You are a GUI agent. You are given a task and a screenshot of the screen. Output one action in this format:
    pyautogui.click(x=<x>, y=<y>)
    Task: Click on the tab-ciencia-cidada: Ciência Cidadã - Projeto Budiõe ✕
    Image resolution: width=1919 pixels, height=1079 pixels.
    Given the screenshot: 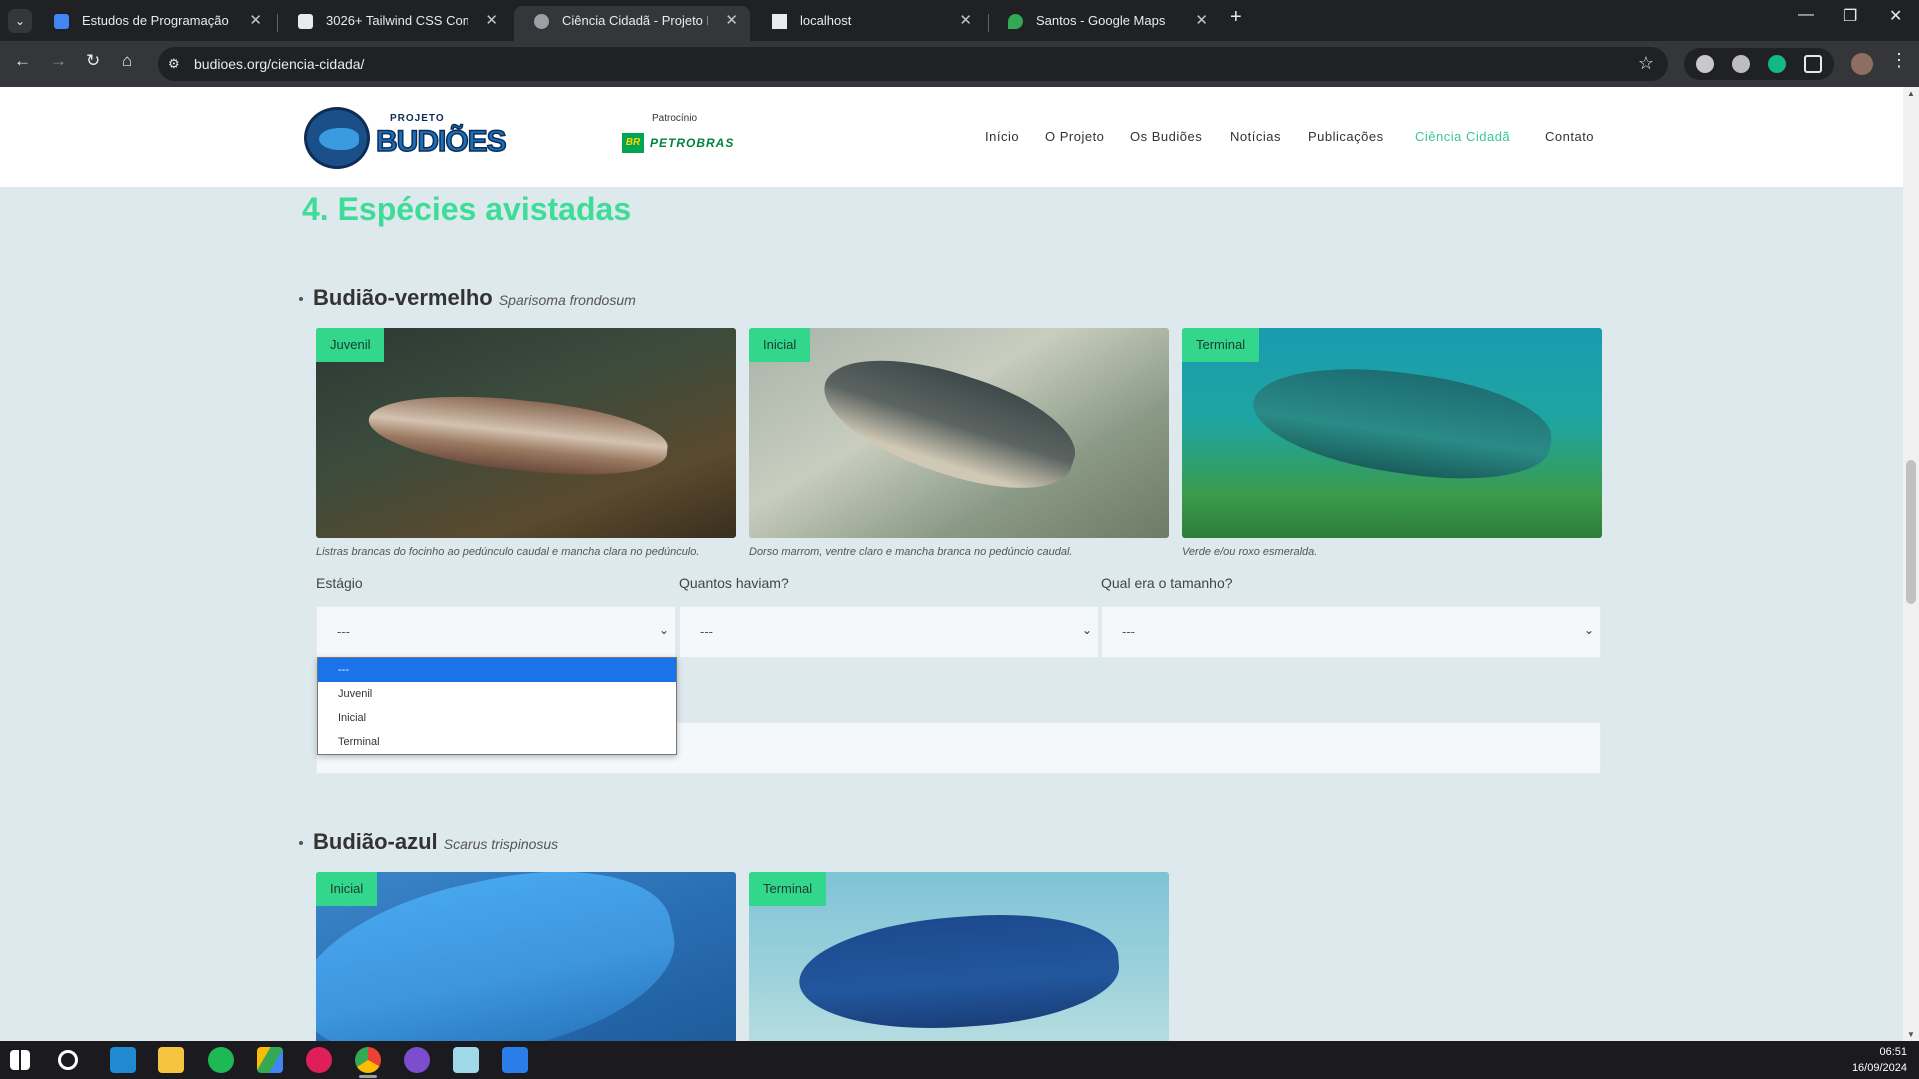 What is the action you would take?
    pyautogui.click(x=632, y=23)
    